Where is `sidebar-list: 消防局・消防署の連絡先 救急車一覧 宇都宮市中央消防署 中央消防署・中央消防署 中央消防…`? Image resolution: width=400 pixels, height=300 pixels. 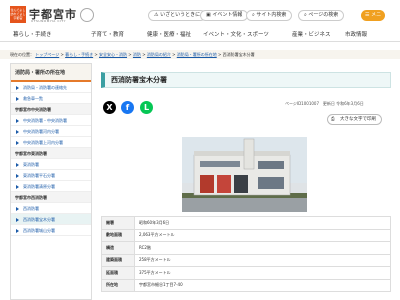 sidebar-list: 消防局・消防署の連絡先 救急車一覧 宇都宮市中央消防署 中央消防署・中央消防署 中央消防… is located at coordinates (51, 159).